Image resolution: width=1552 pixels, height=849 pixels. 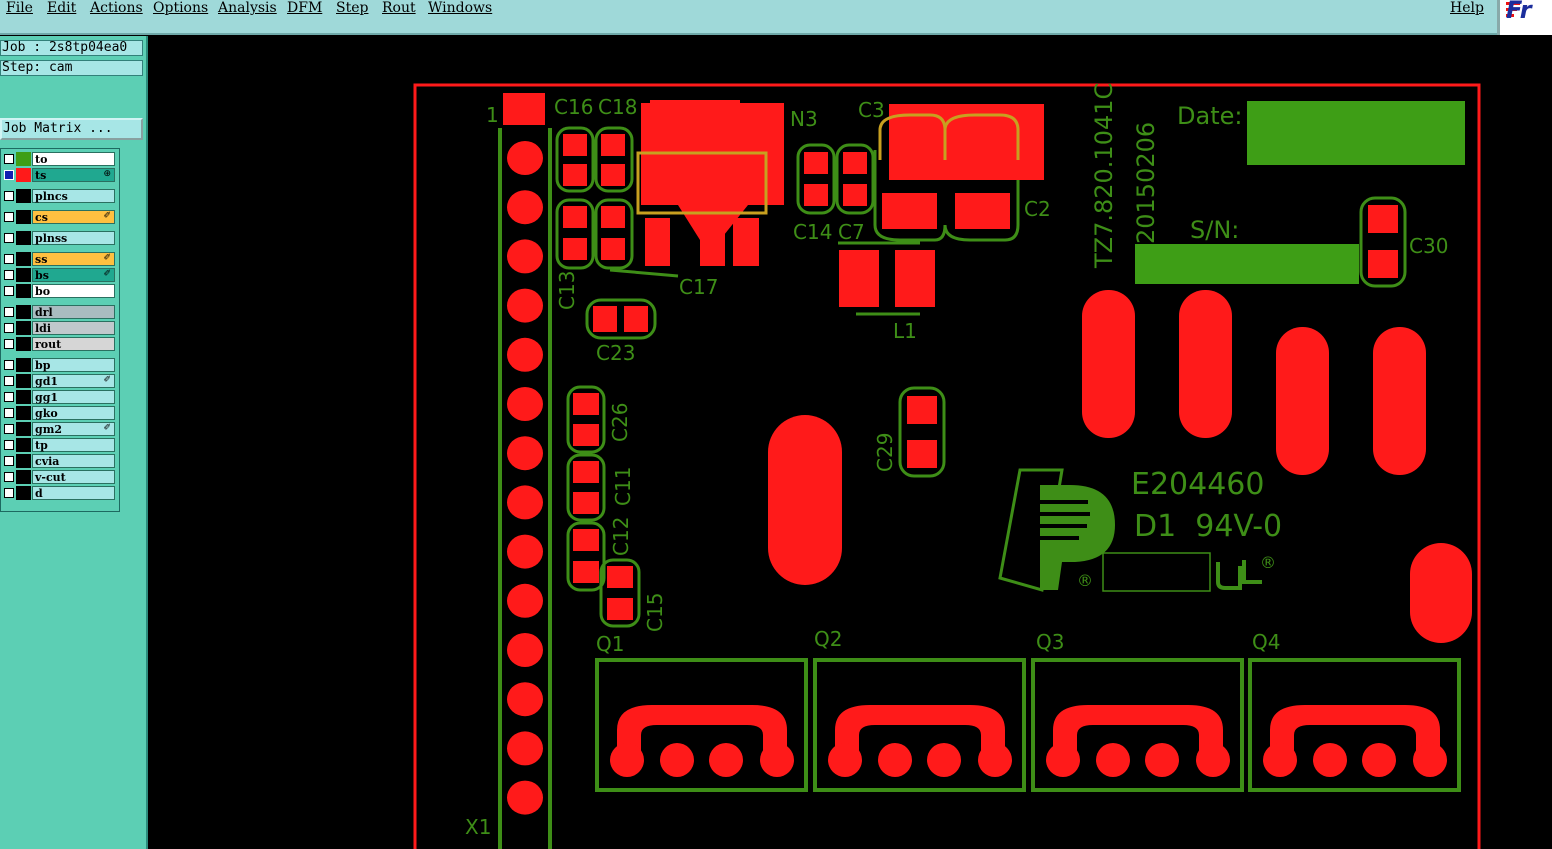 What do you see at coordinates (73, 477) in the screenshot?
I see `layer-name: v-cut` at bounding box center [73, 477].